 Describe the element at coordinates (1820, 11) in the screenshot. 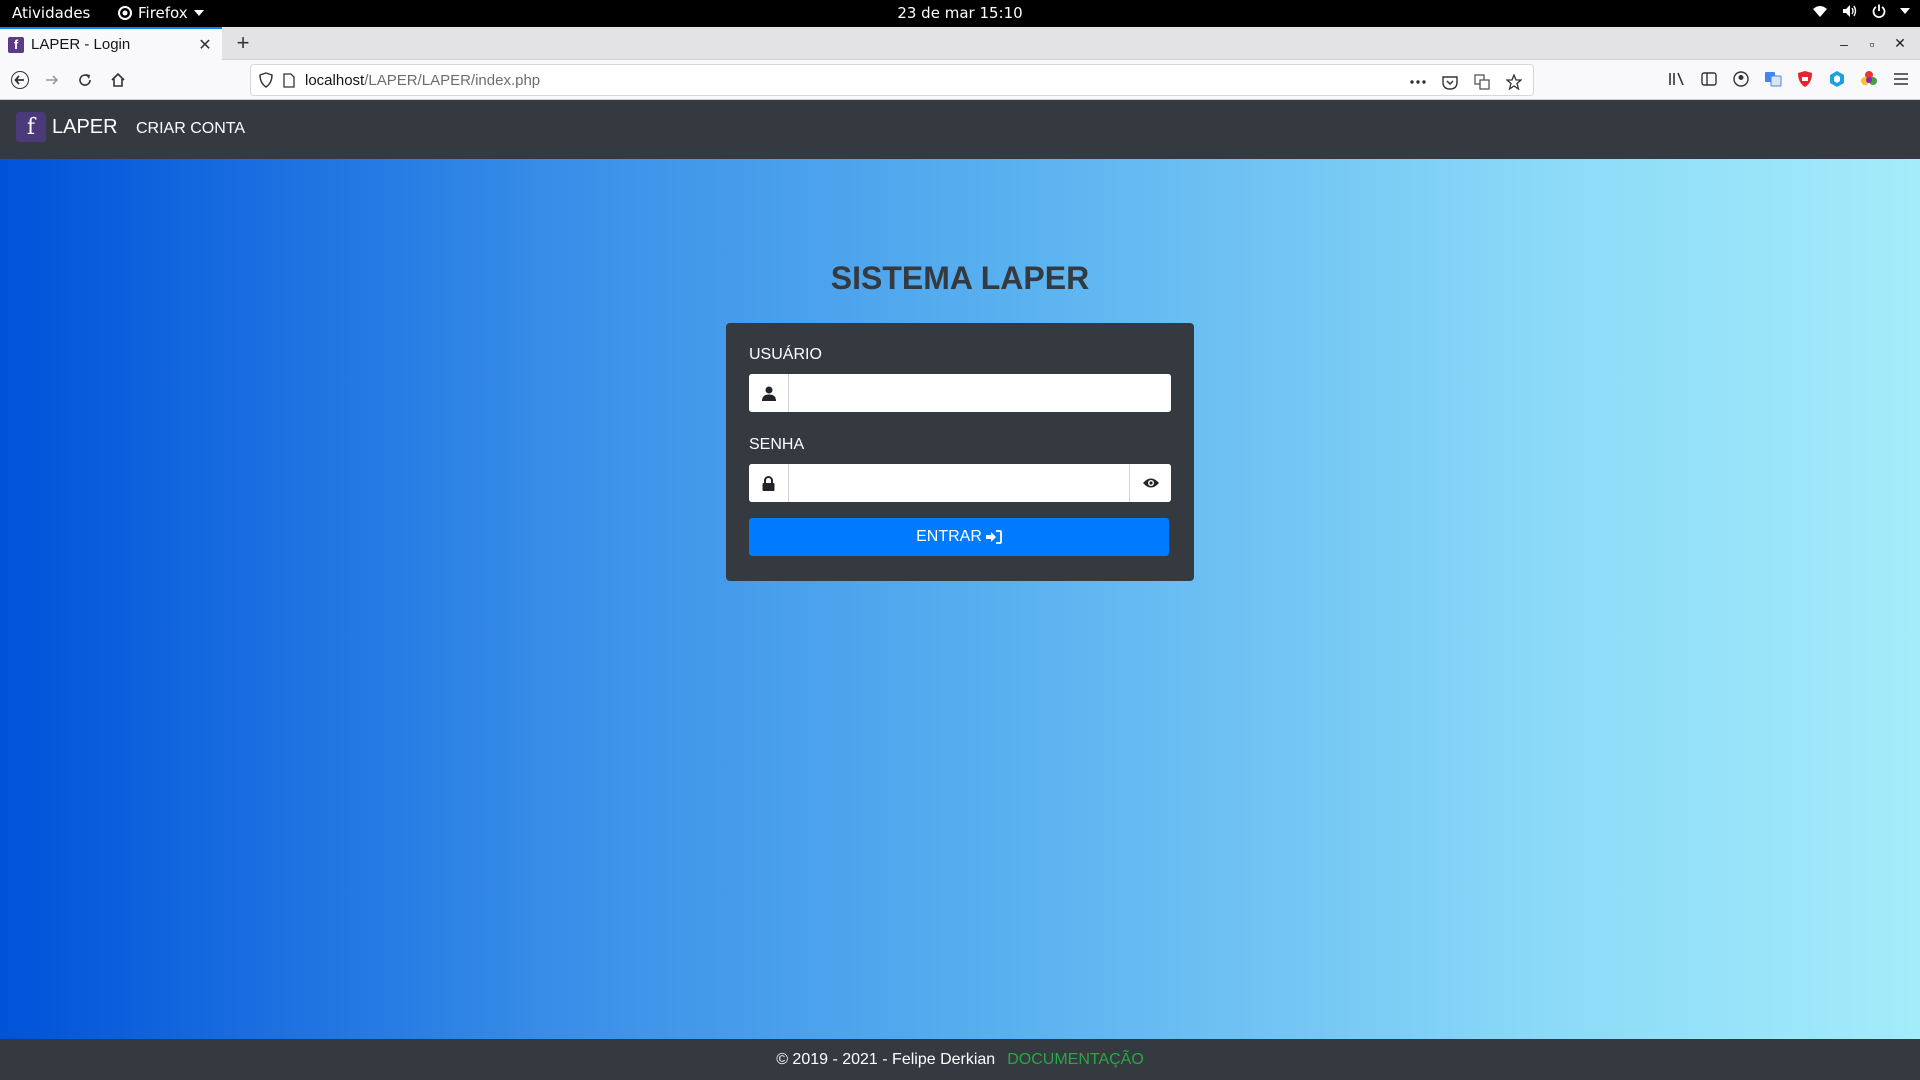

I see `wifi-icon` at that location.